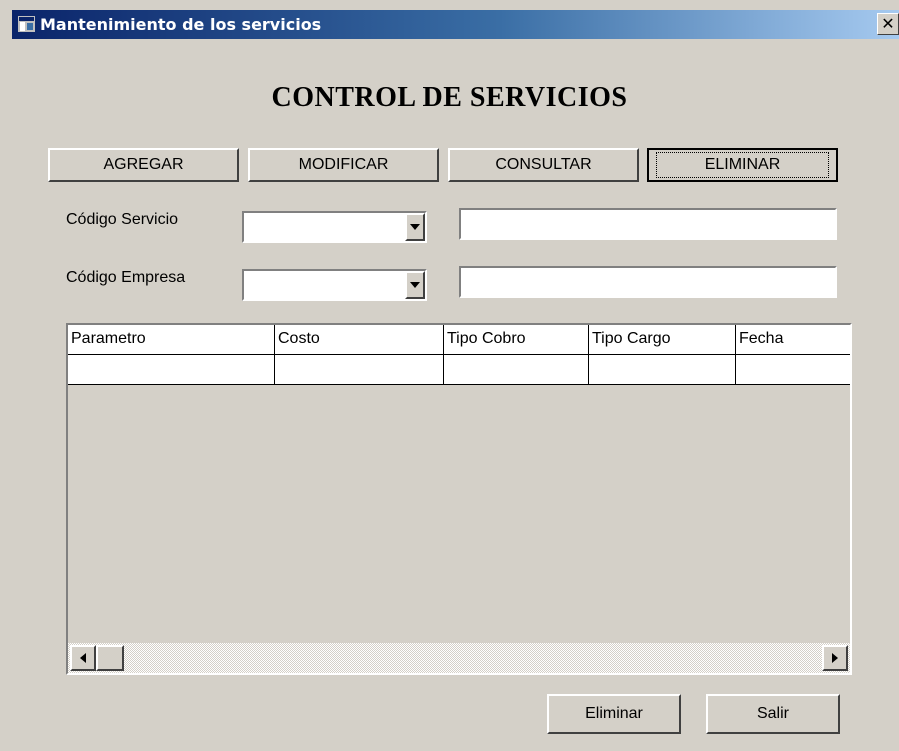 This screenshot has height=751, width=899. What do you see at coordinates (459, 658) in the screenshot?
I see `horizontal-scrollbar` at bounding box center [459, 658].